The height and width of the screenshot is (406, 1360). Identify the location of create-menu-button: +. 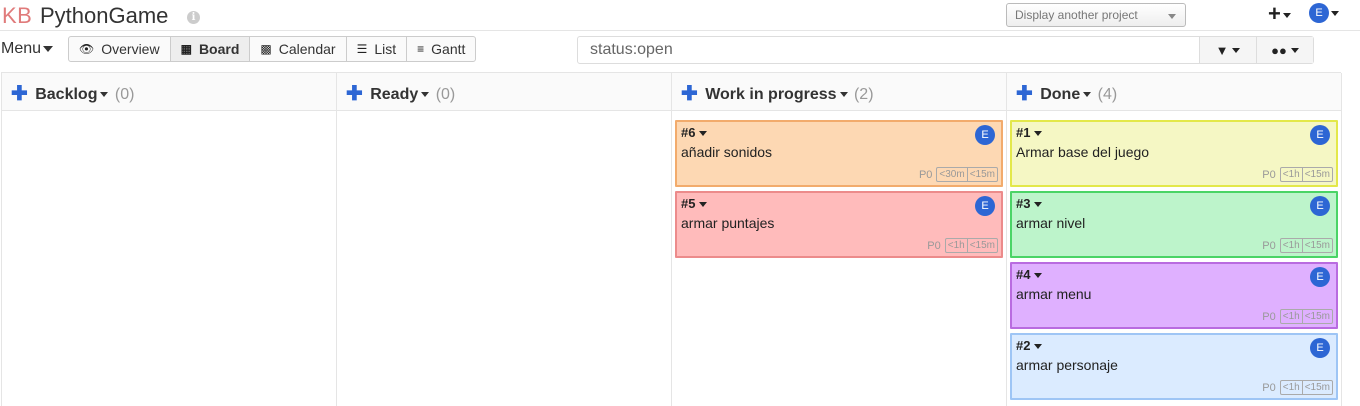
(1279, 14).